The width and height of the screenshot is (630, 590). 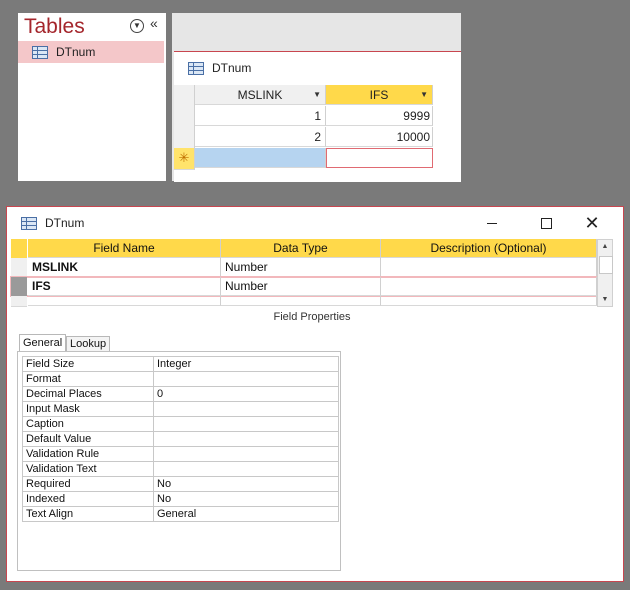 I want to click on property-row: Format, so click(x=180, y=379).